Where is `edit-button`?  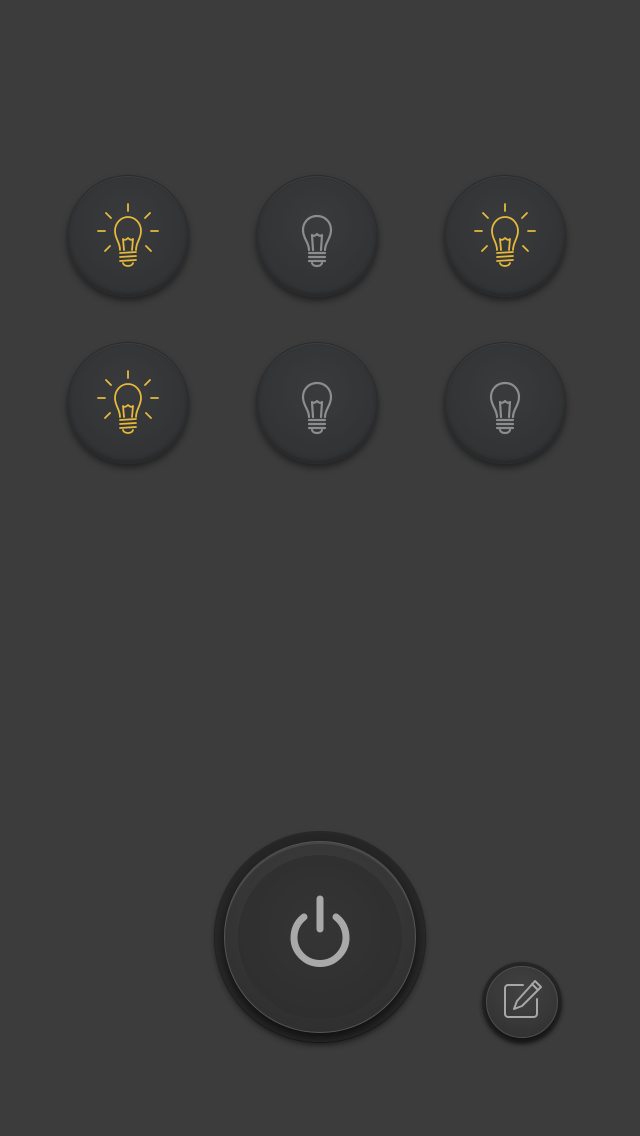
edit-button is located at coordinates (522, 1002).